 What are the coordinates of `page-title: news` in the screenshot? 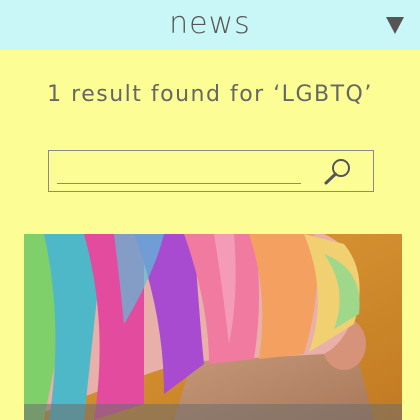 It's located at (210, 23).